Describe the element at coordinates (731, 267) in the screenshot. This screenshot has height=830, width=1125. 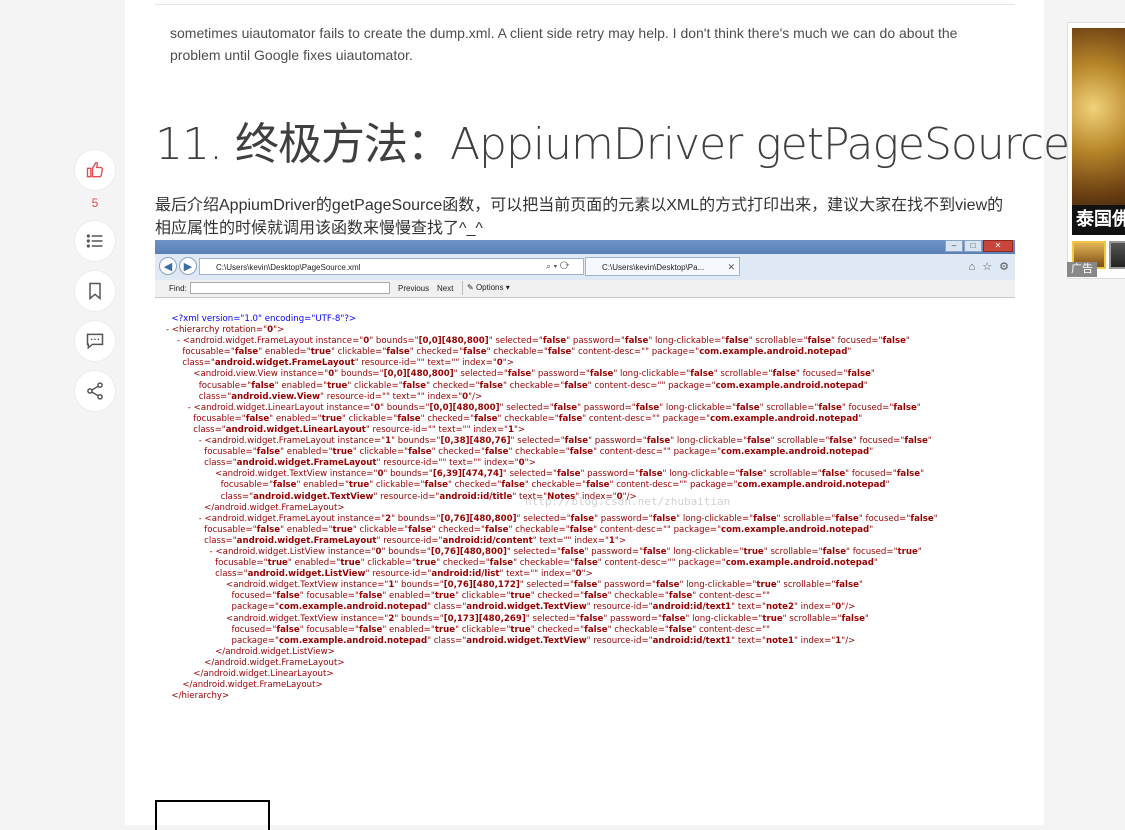
I see `tab-close-icon: ✕` at that location.